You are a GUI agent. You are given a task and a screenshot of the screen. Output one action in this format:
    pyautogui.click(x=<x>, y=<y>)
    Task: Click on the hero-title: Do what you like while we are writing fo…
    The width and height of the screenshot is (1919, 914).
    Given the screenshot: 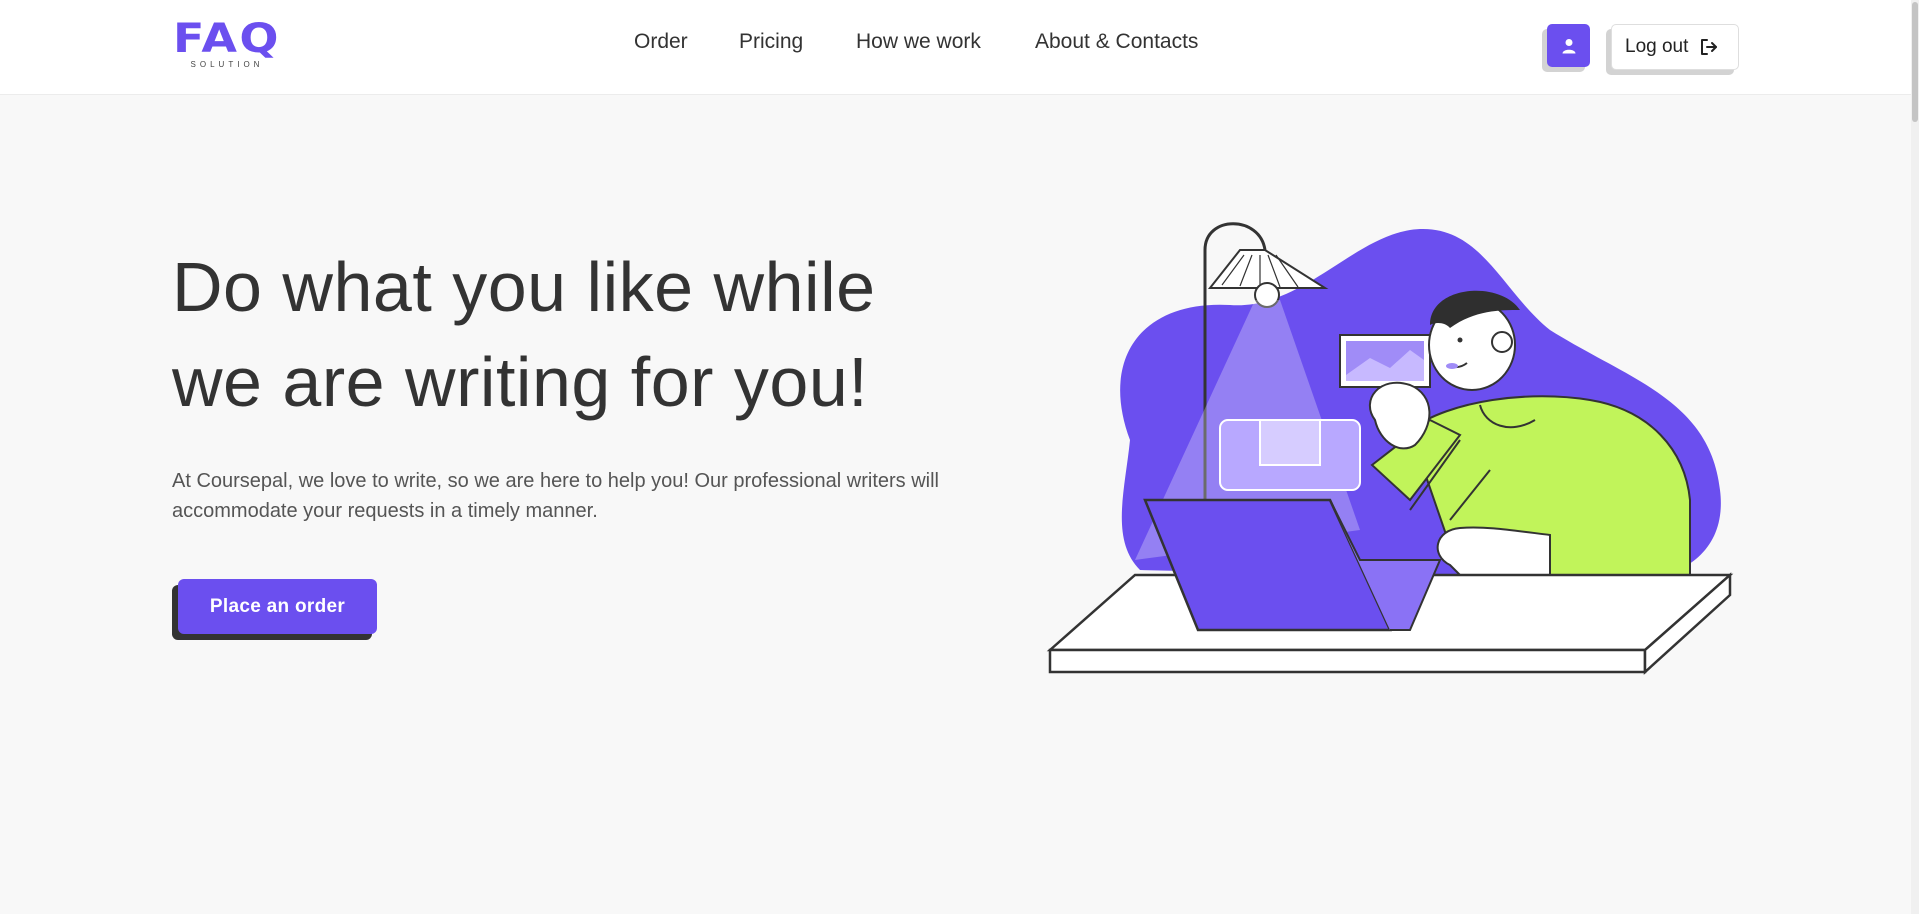 What is the action you would take?
    pyautogui.click(x=582, y=335)
    